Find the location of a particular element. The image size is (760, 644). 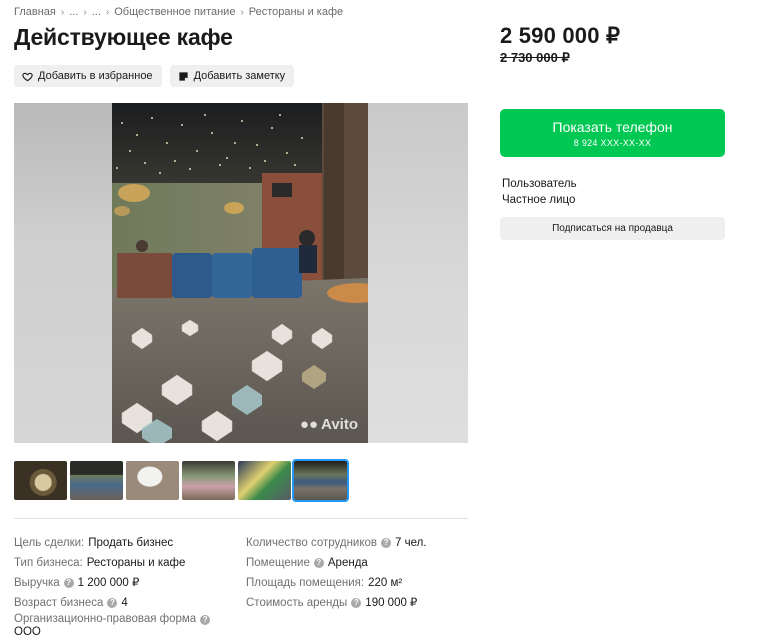

gallery-blur-left is located at coordinates (63, 273).